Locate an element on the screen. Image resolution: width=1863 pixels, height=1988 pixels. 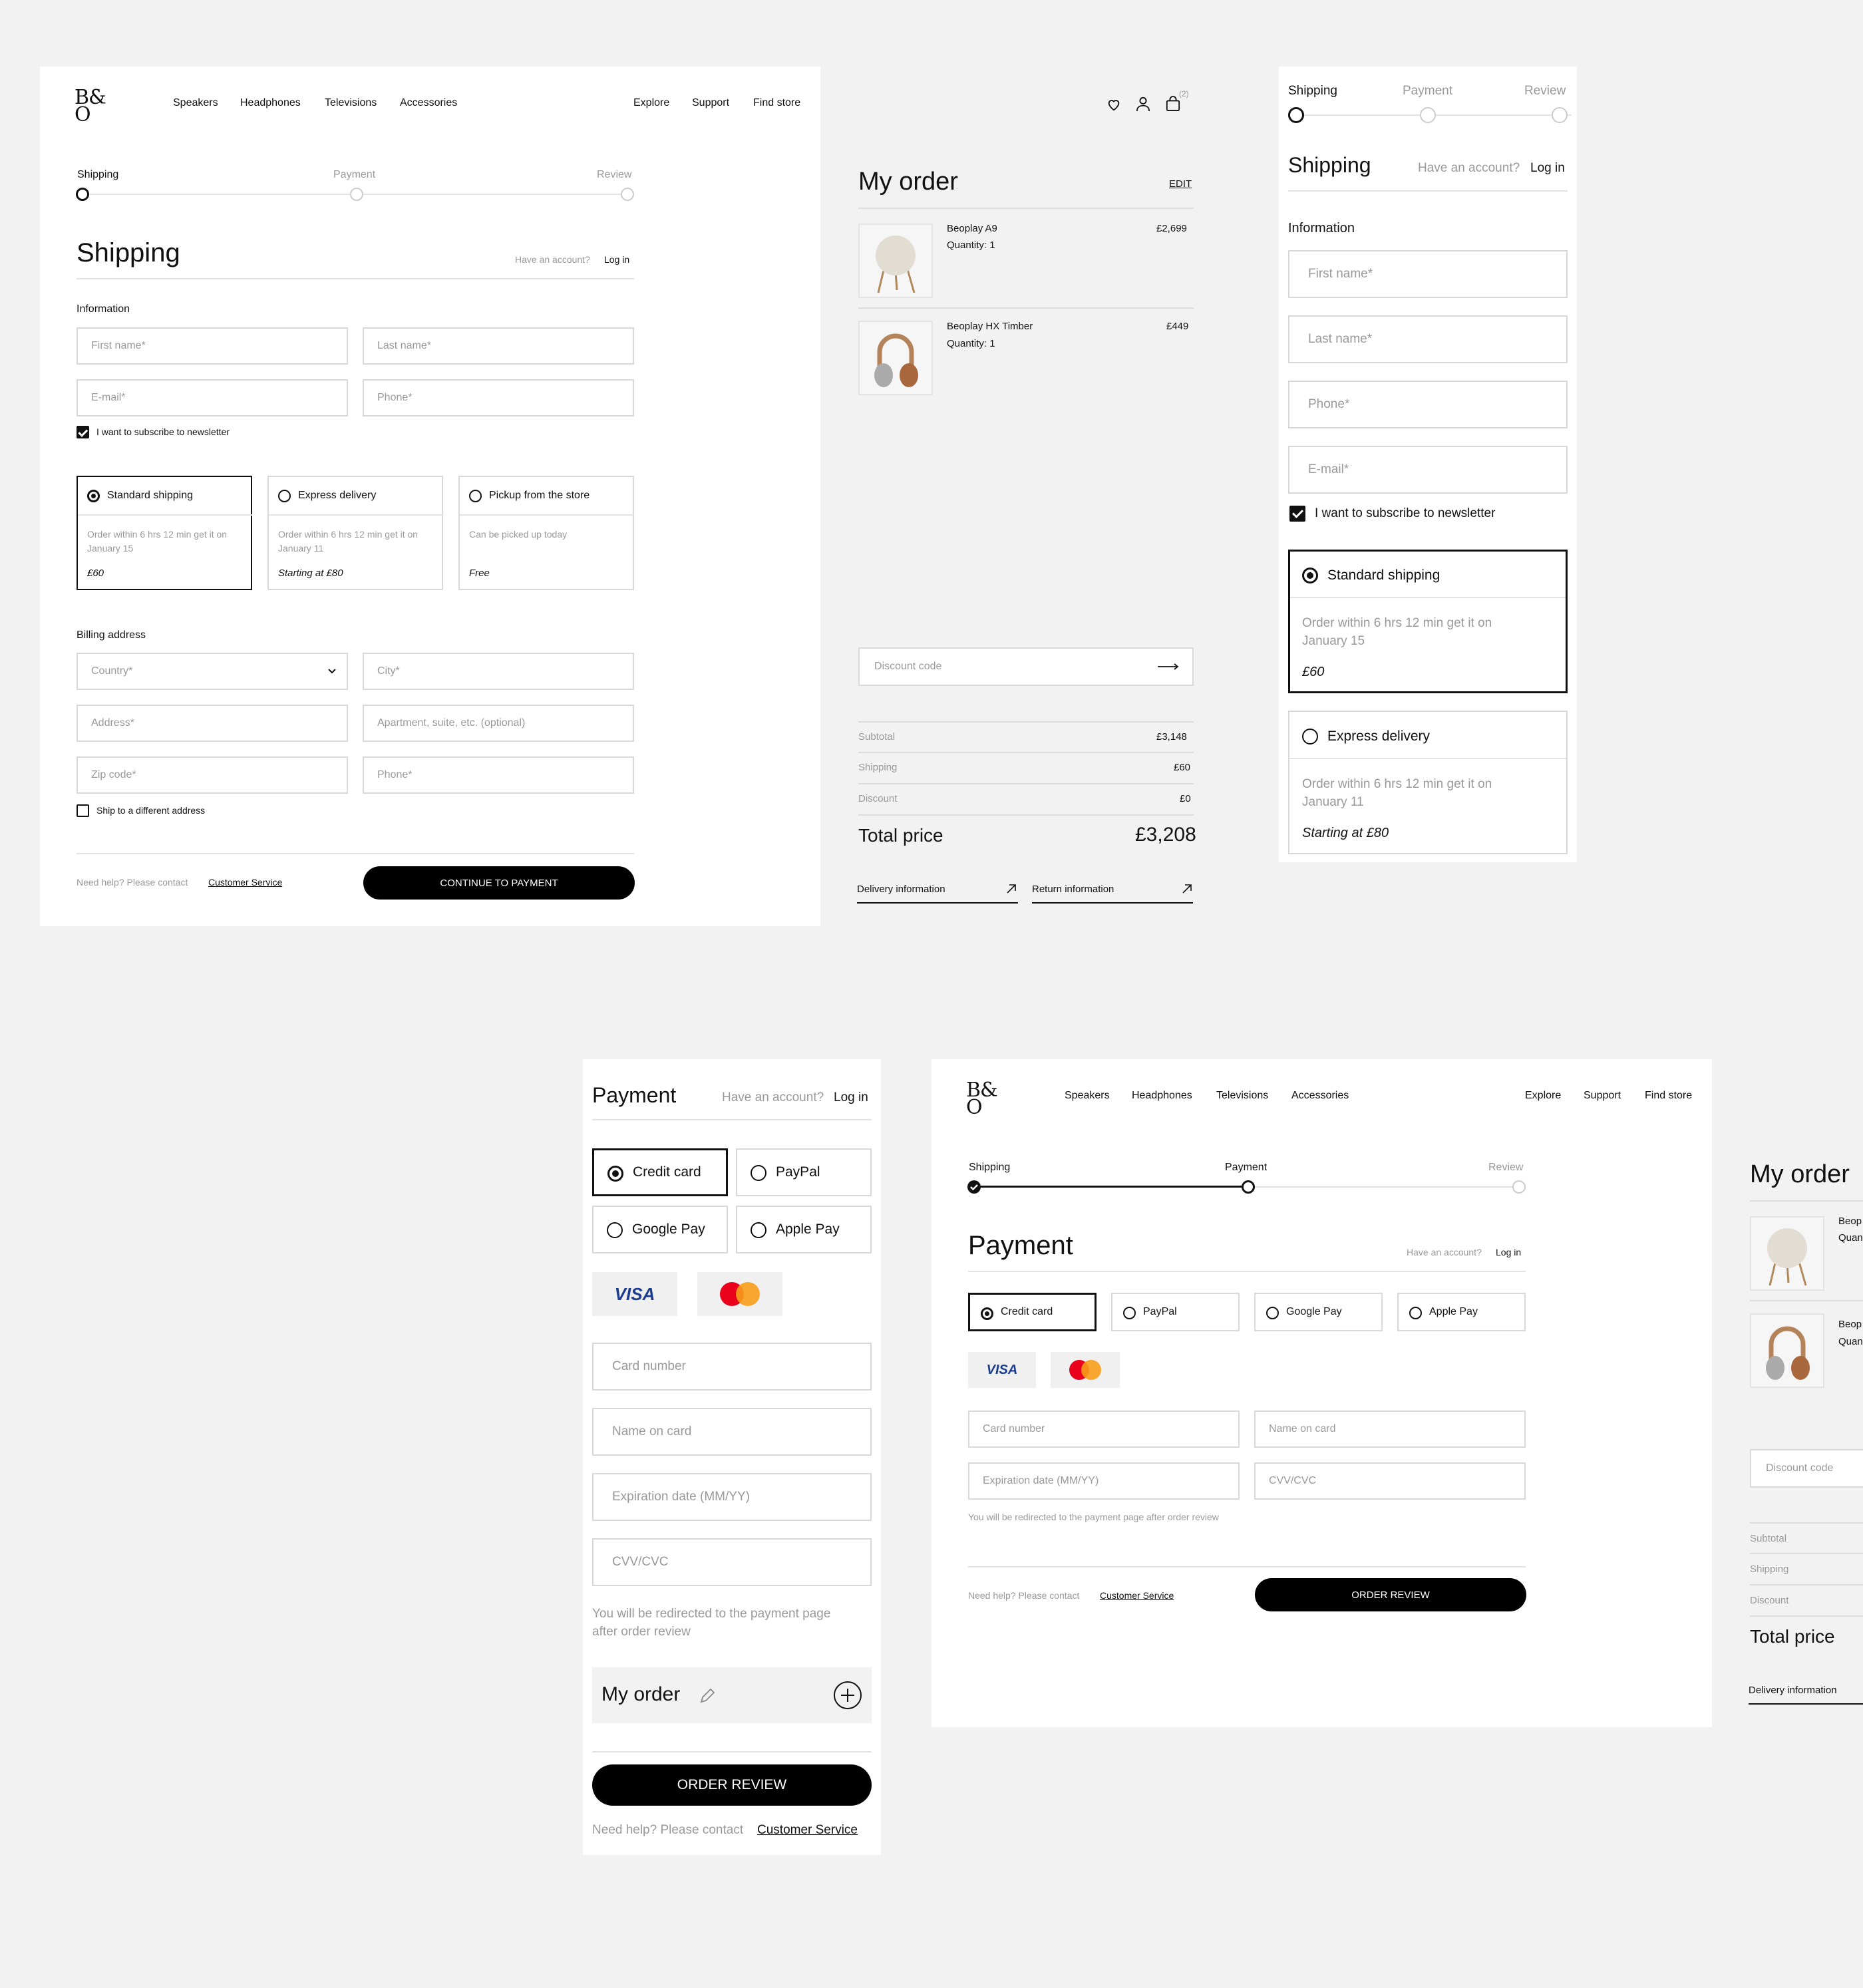
city-input: City* is located at coordinates (498, 671).